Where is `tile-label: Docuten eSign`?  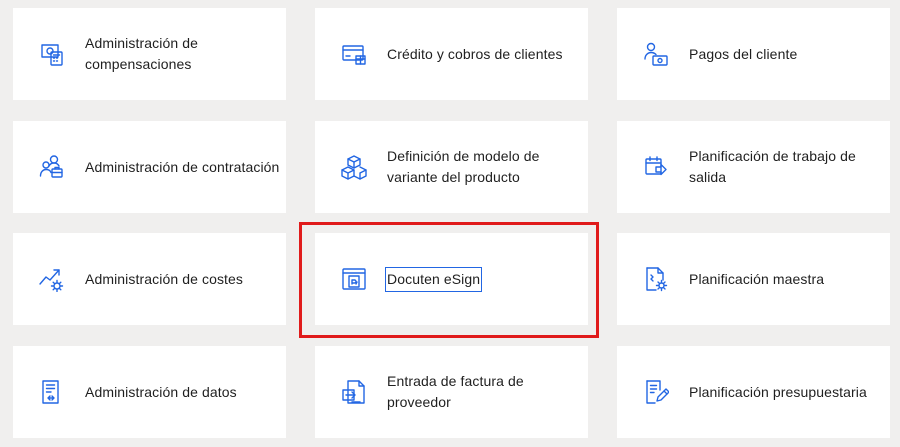 tile-label: Docuten eSign is located at coordinates (433, 279).